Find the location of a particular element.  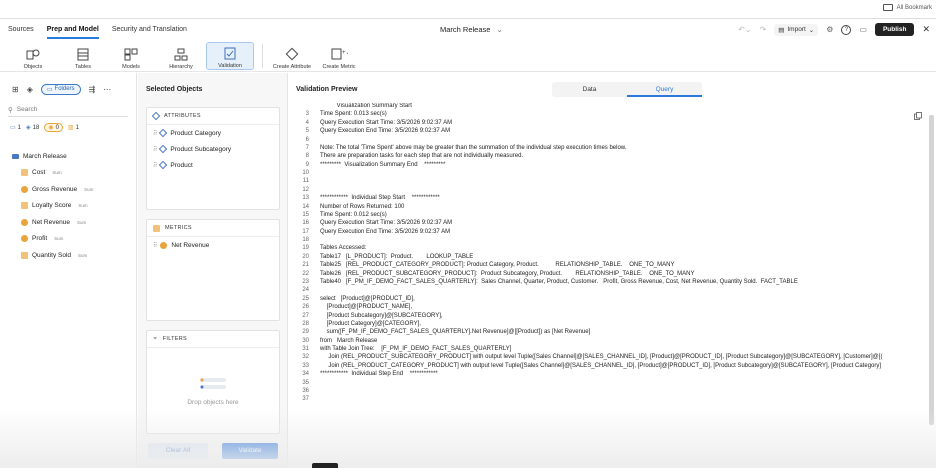

selected-attribute: ⠿ Product Category is located at coordinates (213, 133).